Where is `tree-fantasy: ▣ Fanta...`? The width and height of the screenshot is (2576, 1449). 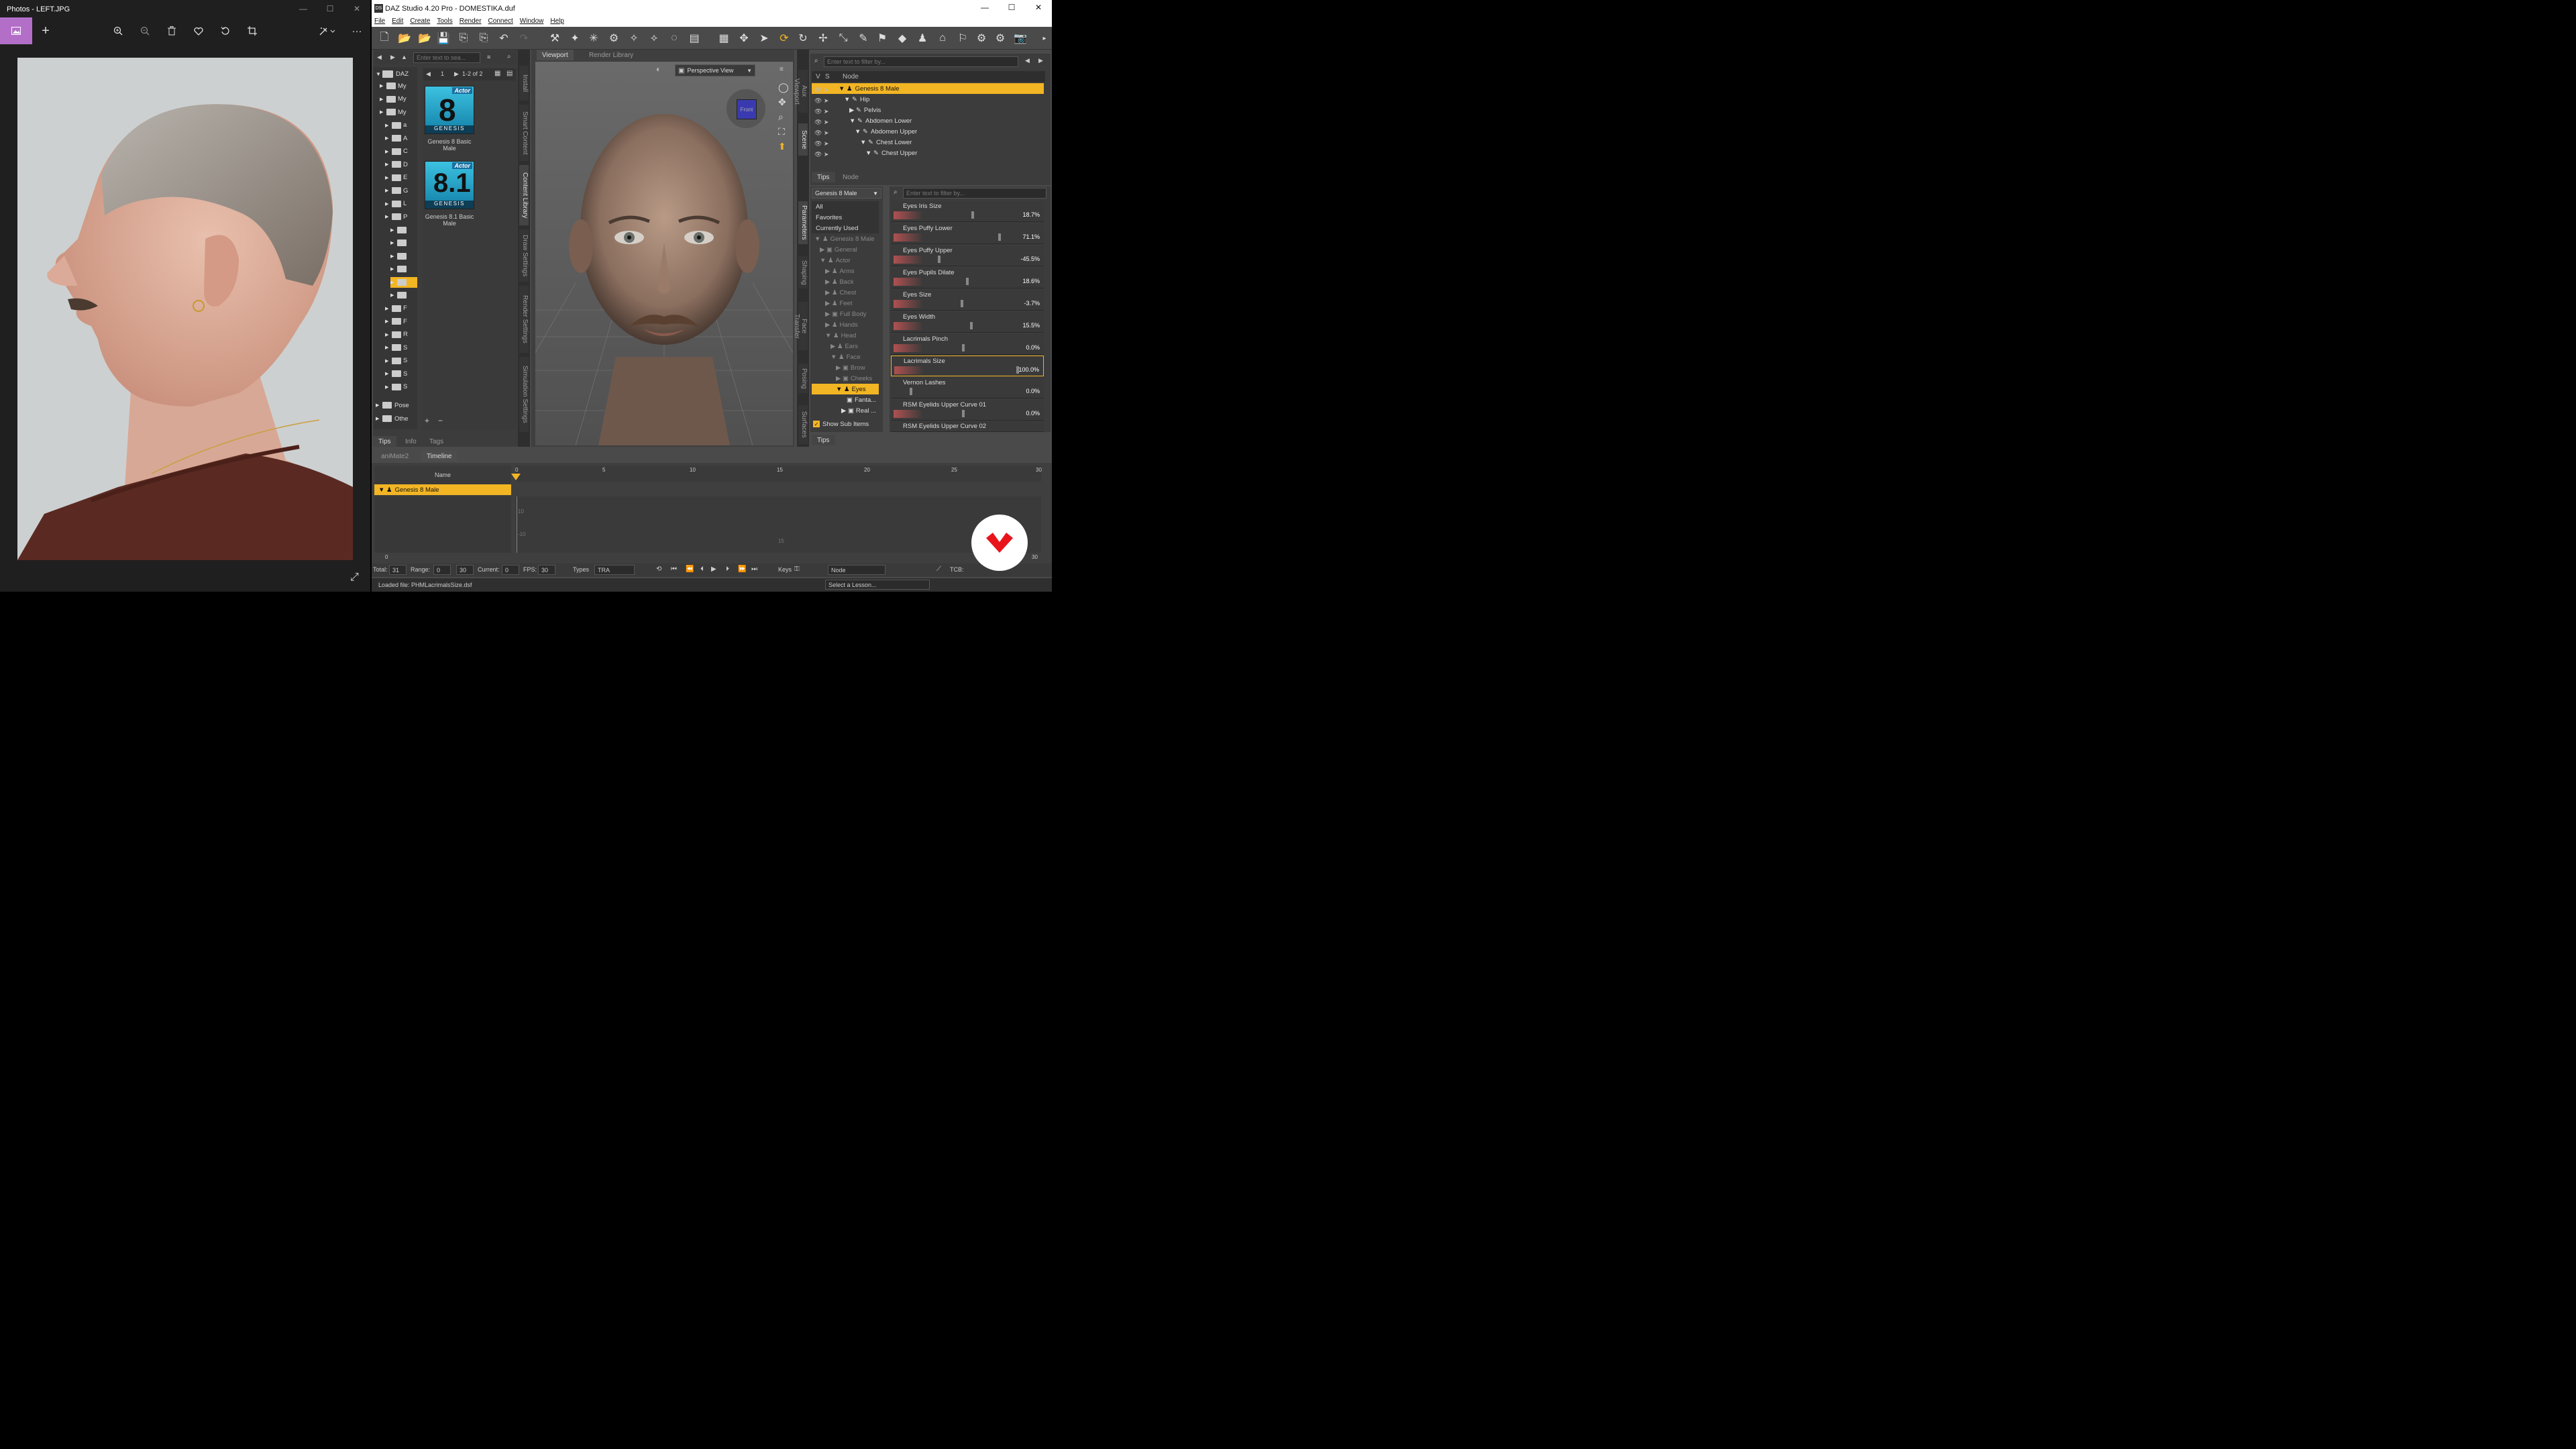
tree-fantasy: ▣ Fanta... is located at coordinates (845, 399).